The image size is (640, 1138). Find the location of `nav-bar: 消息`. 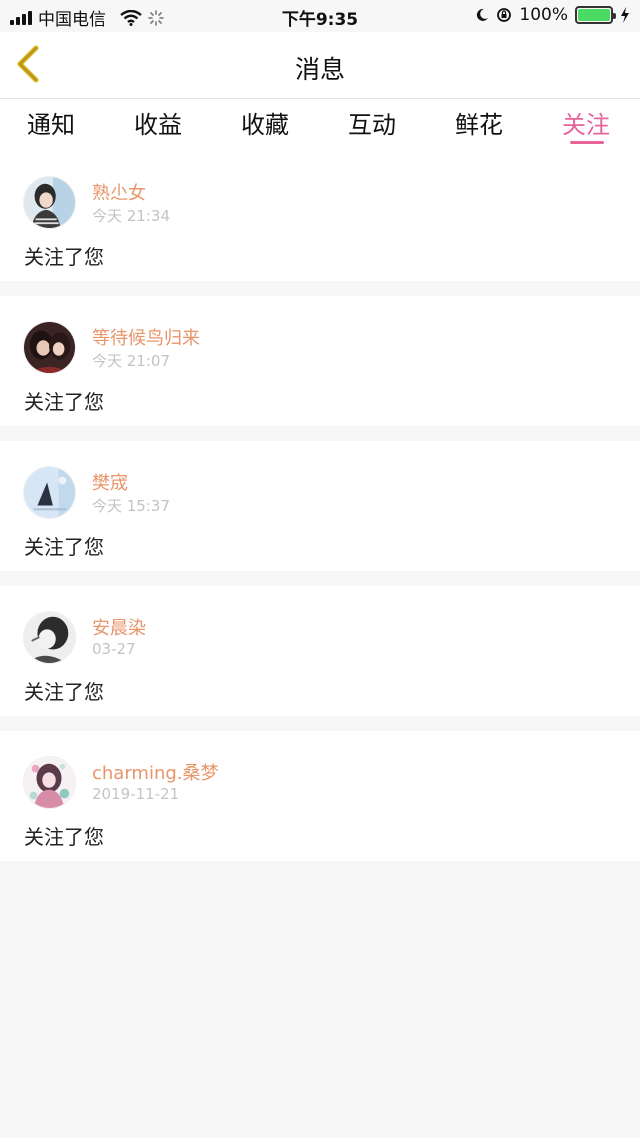

nav-bar: 消息 is located at coordinates (320, 65).